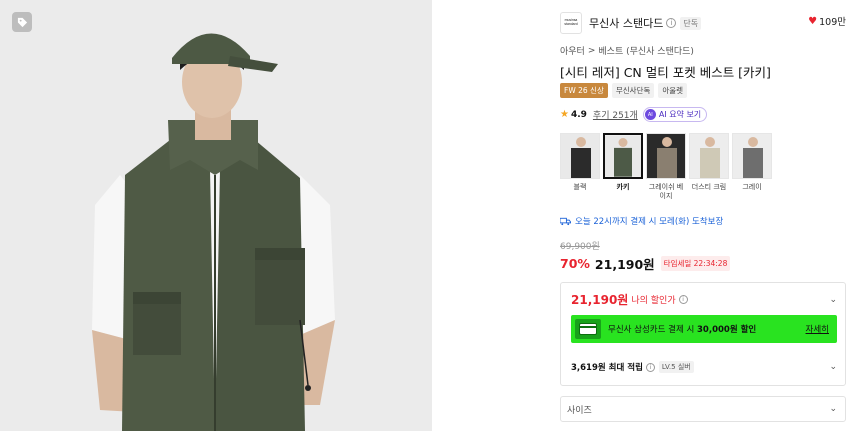 This screenshot has width=850, height=431. I want to click on card-promo-banner: 무신사 삼성카드 결제 시 30,000원 할인 자세히, so click(704, 329).